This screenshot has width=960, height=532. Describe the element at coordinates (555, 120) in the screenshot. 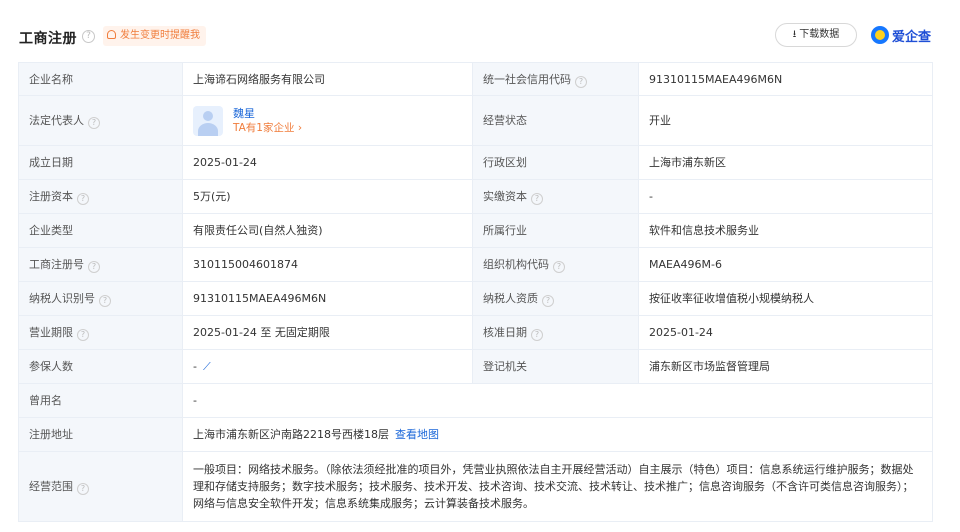

I see `label-business-status: 经营状态` at that location.